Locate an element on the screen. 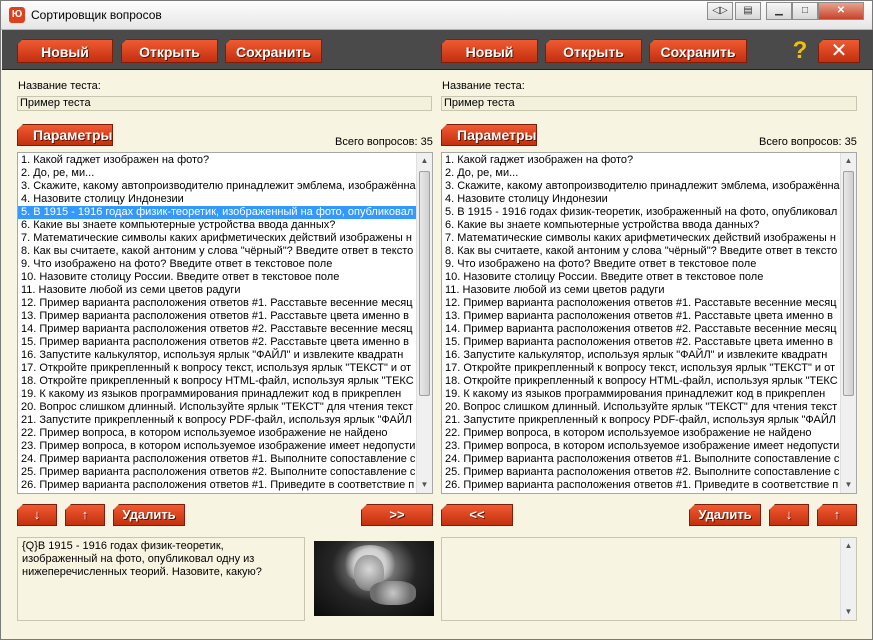  new-button-left: Новый is located at coordinates (65, 51).